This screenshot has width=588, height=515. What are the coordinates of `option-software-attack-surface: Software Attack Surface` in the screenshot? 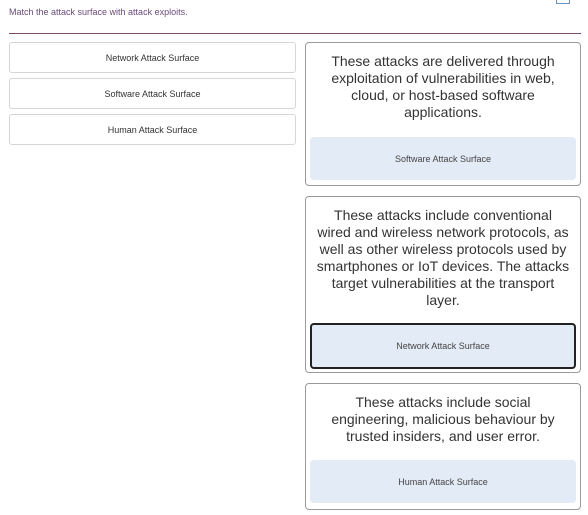 It's located at (152, 93).